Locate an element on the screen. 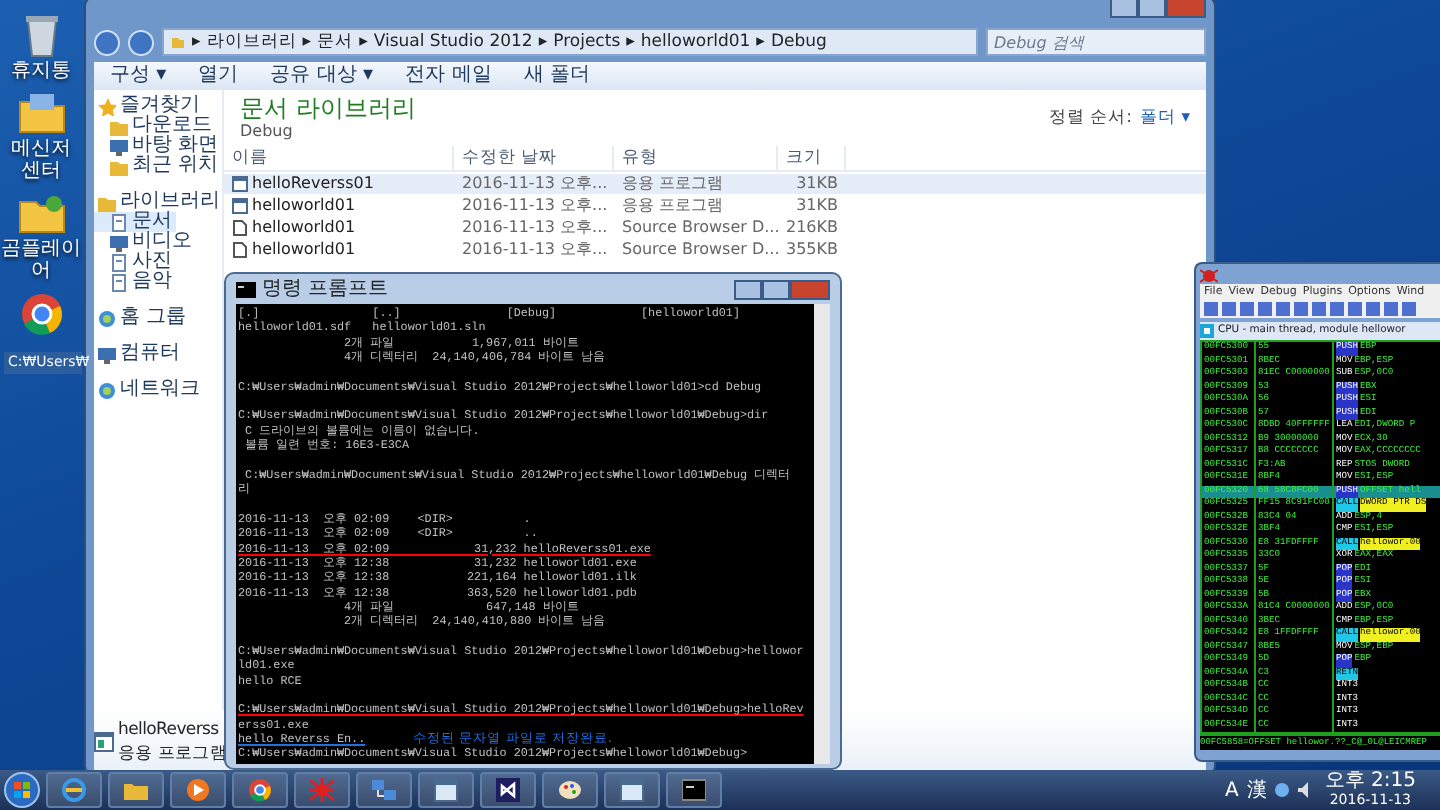 The image size is (1440, 810). column-header: 유형 is located at coordinates (696, 158).